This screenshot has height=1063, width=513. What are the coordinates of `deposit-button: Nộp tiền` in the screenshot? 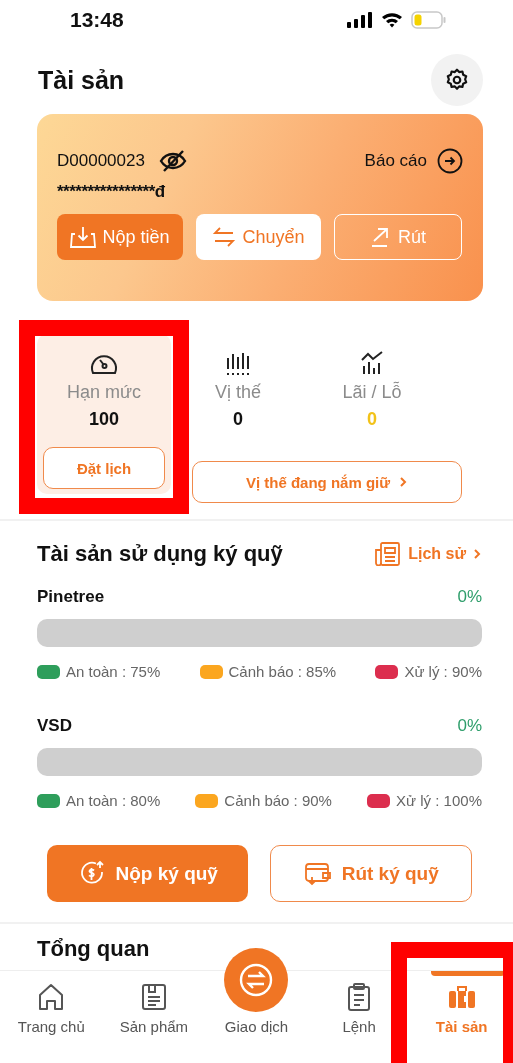 It's located at (120, 237).